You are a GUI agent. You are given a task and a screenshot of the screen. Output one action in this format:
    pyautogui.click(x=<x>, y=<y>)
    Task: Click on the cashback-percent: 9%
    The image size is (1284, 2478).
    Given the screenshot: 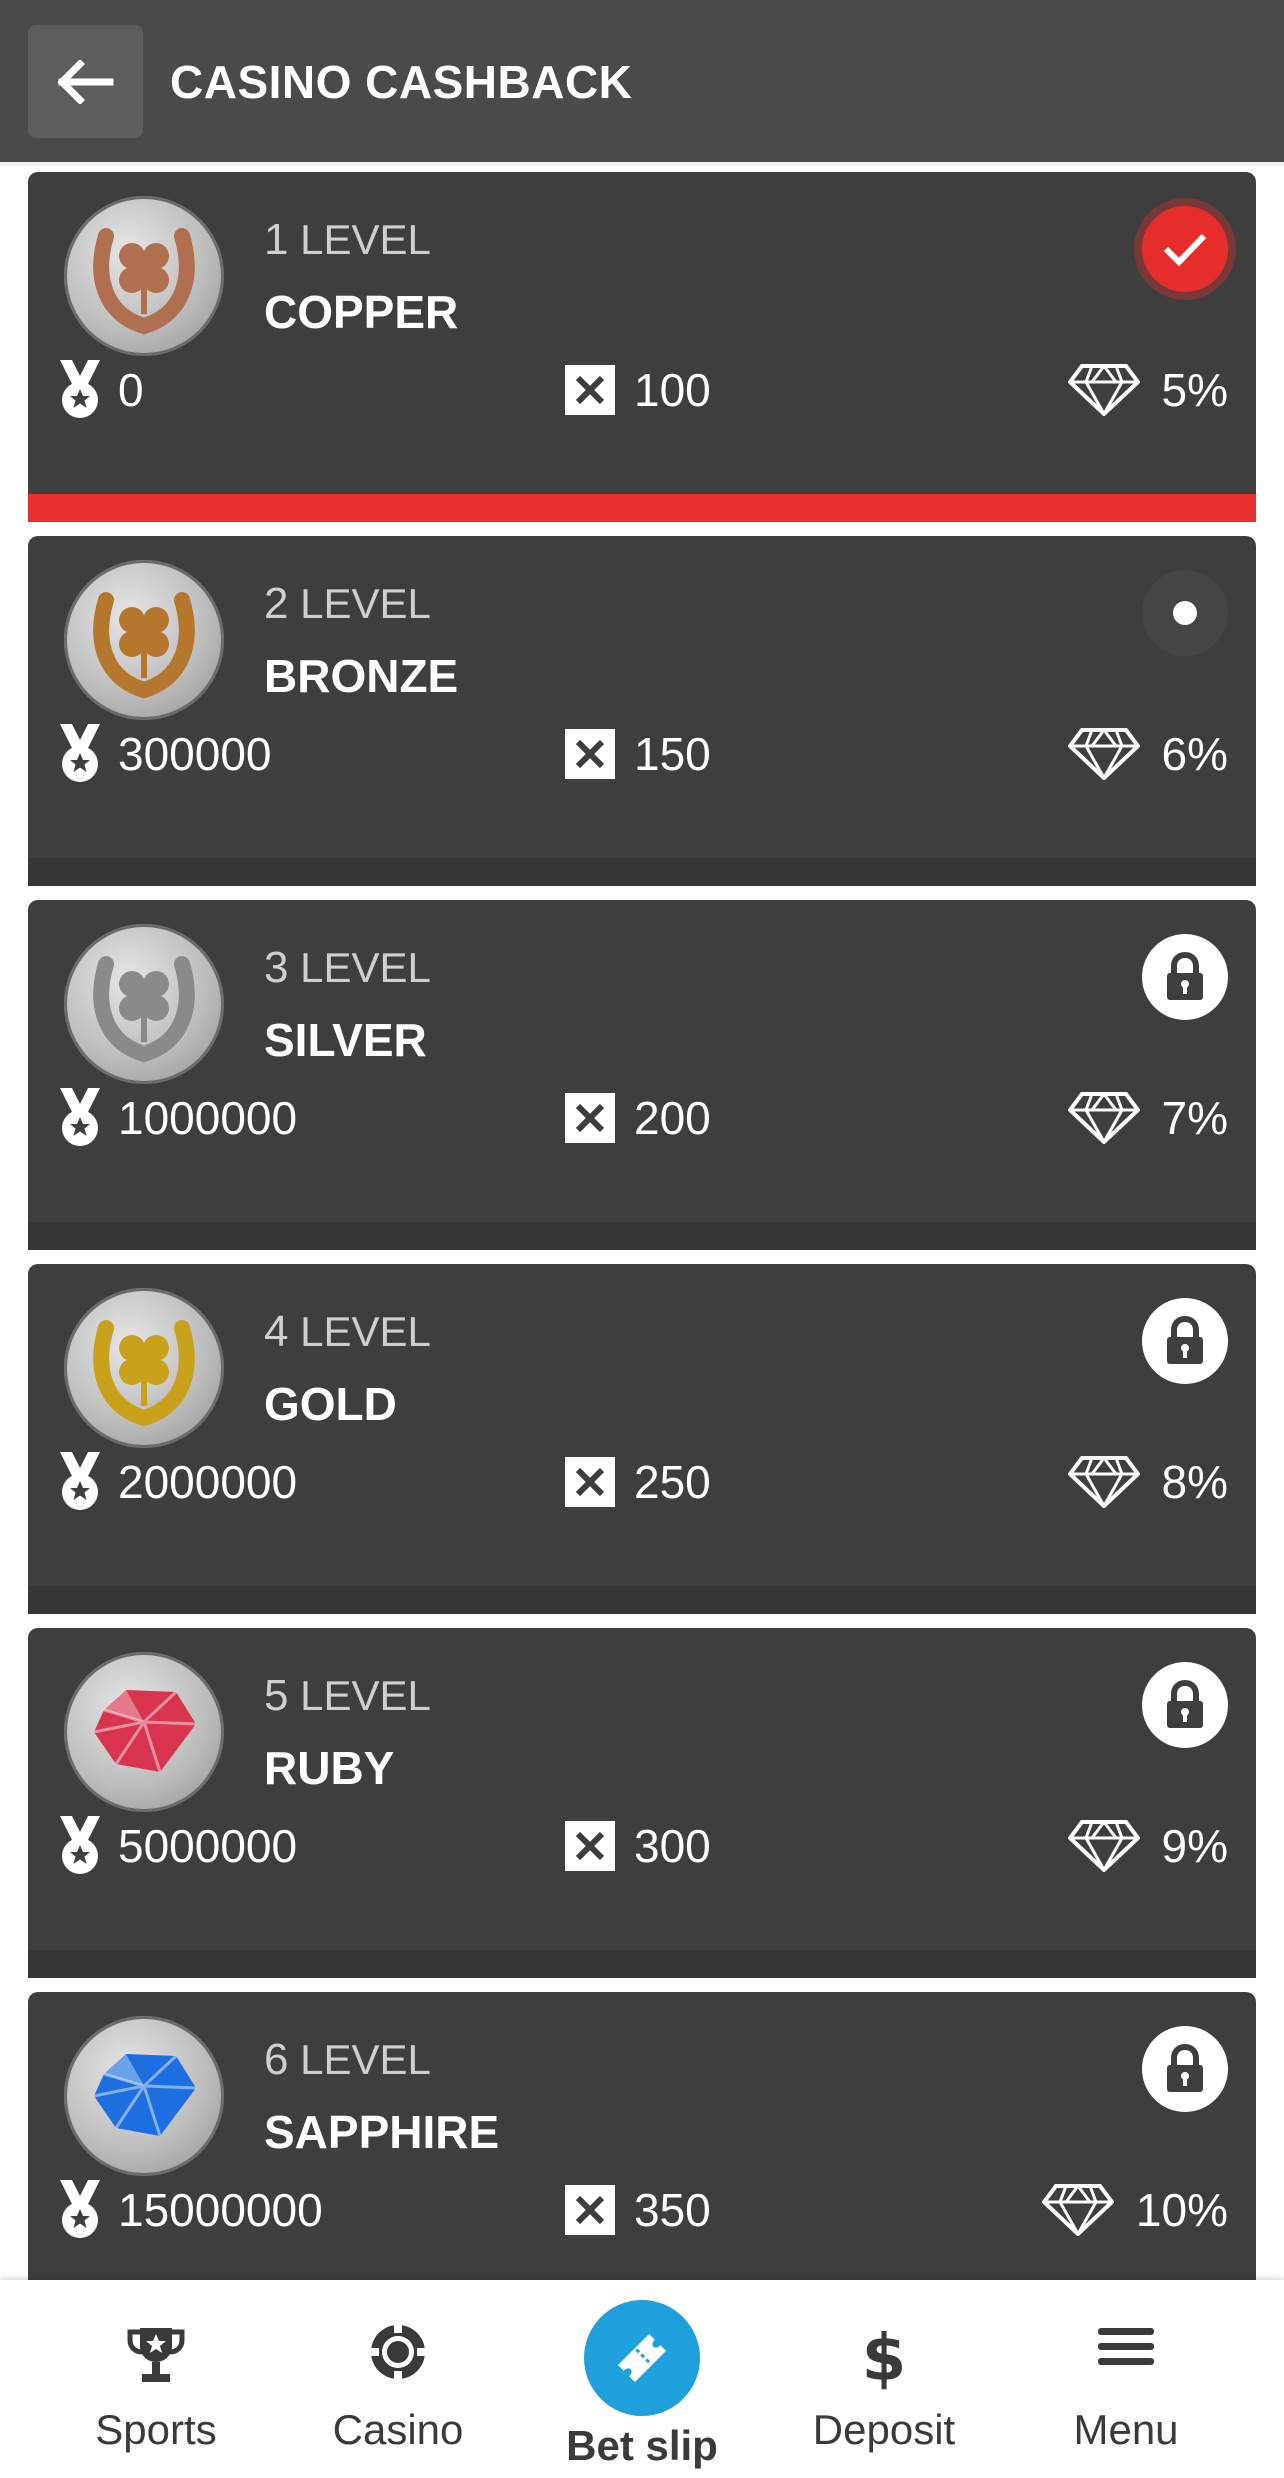 What is the action you would take?
    pyautogui.click(x=1147, y=1846)
    